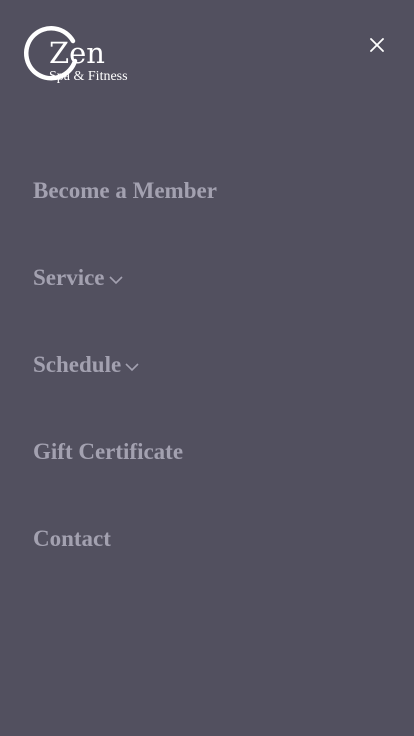  I want to click on nav-item-label: Gift Certificate, so click(108, 451).